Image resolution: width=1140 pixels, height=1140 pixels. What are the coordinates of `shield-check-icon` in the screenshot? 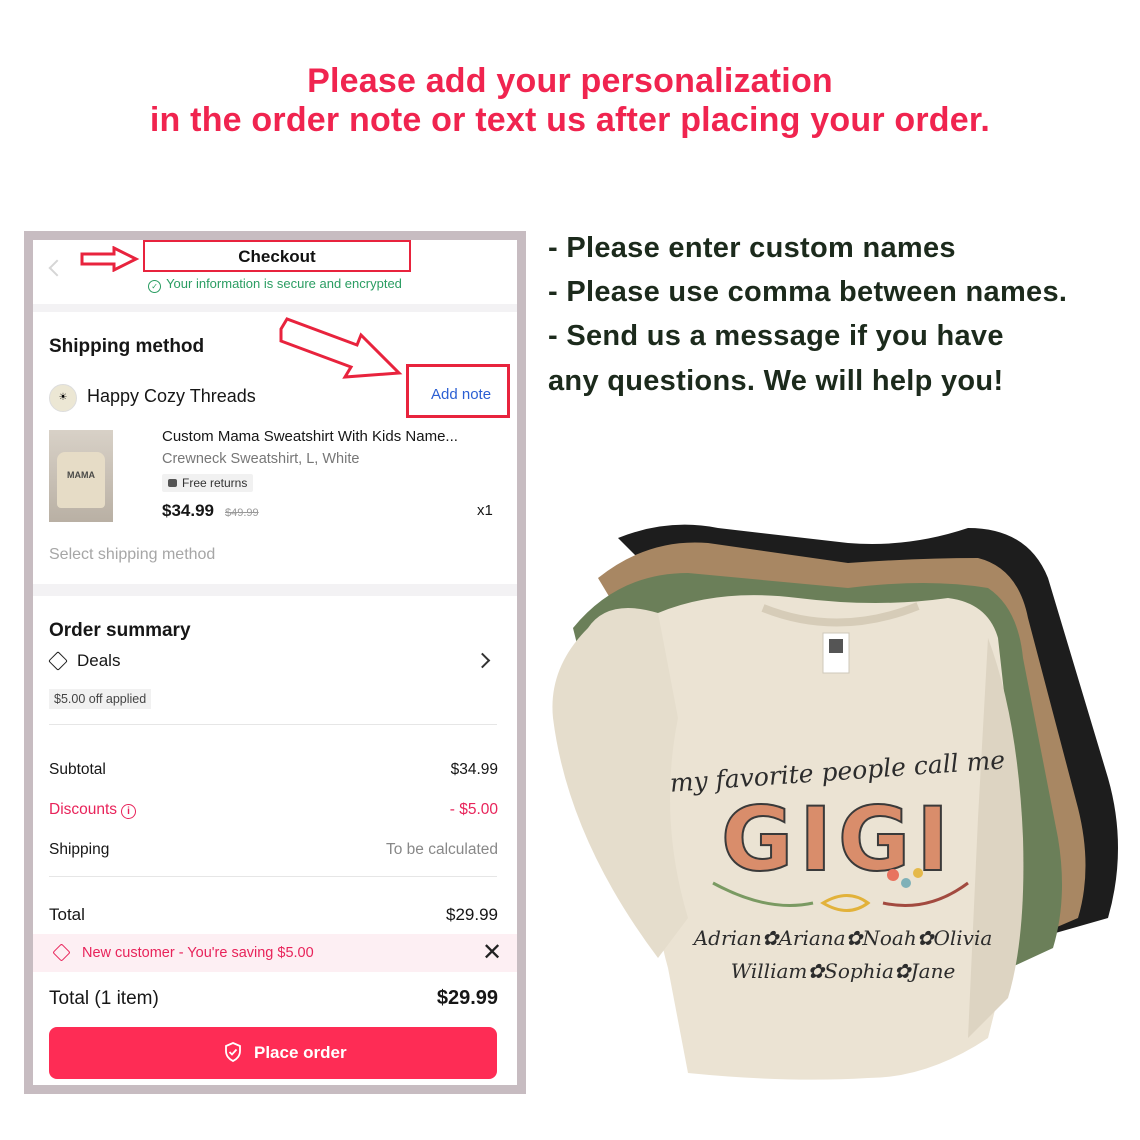 It's located at (233, 1052).